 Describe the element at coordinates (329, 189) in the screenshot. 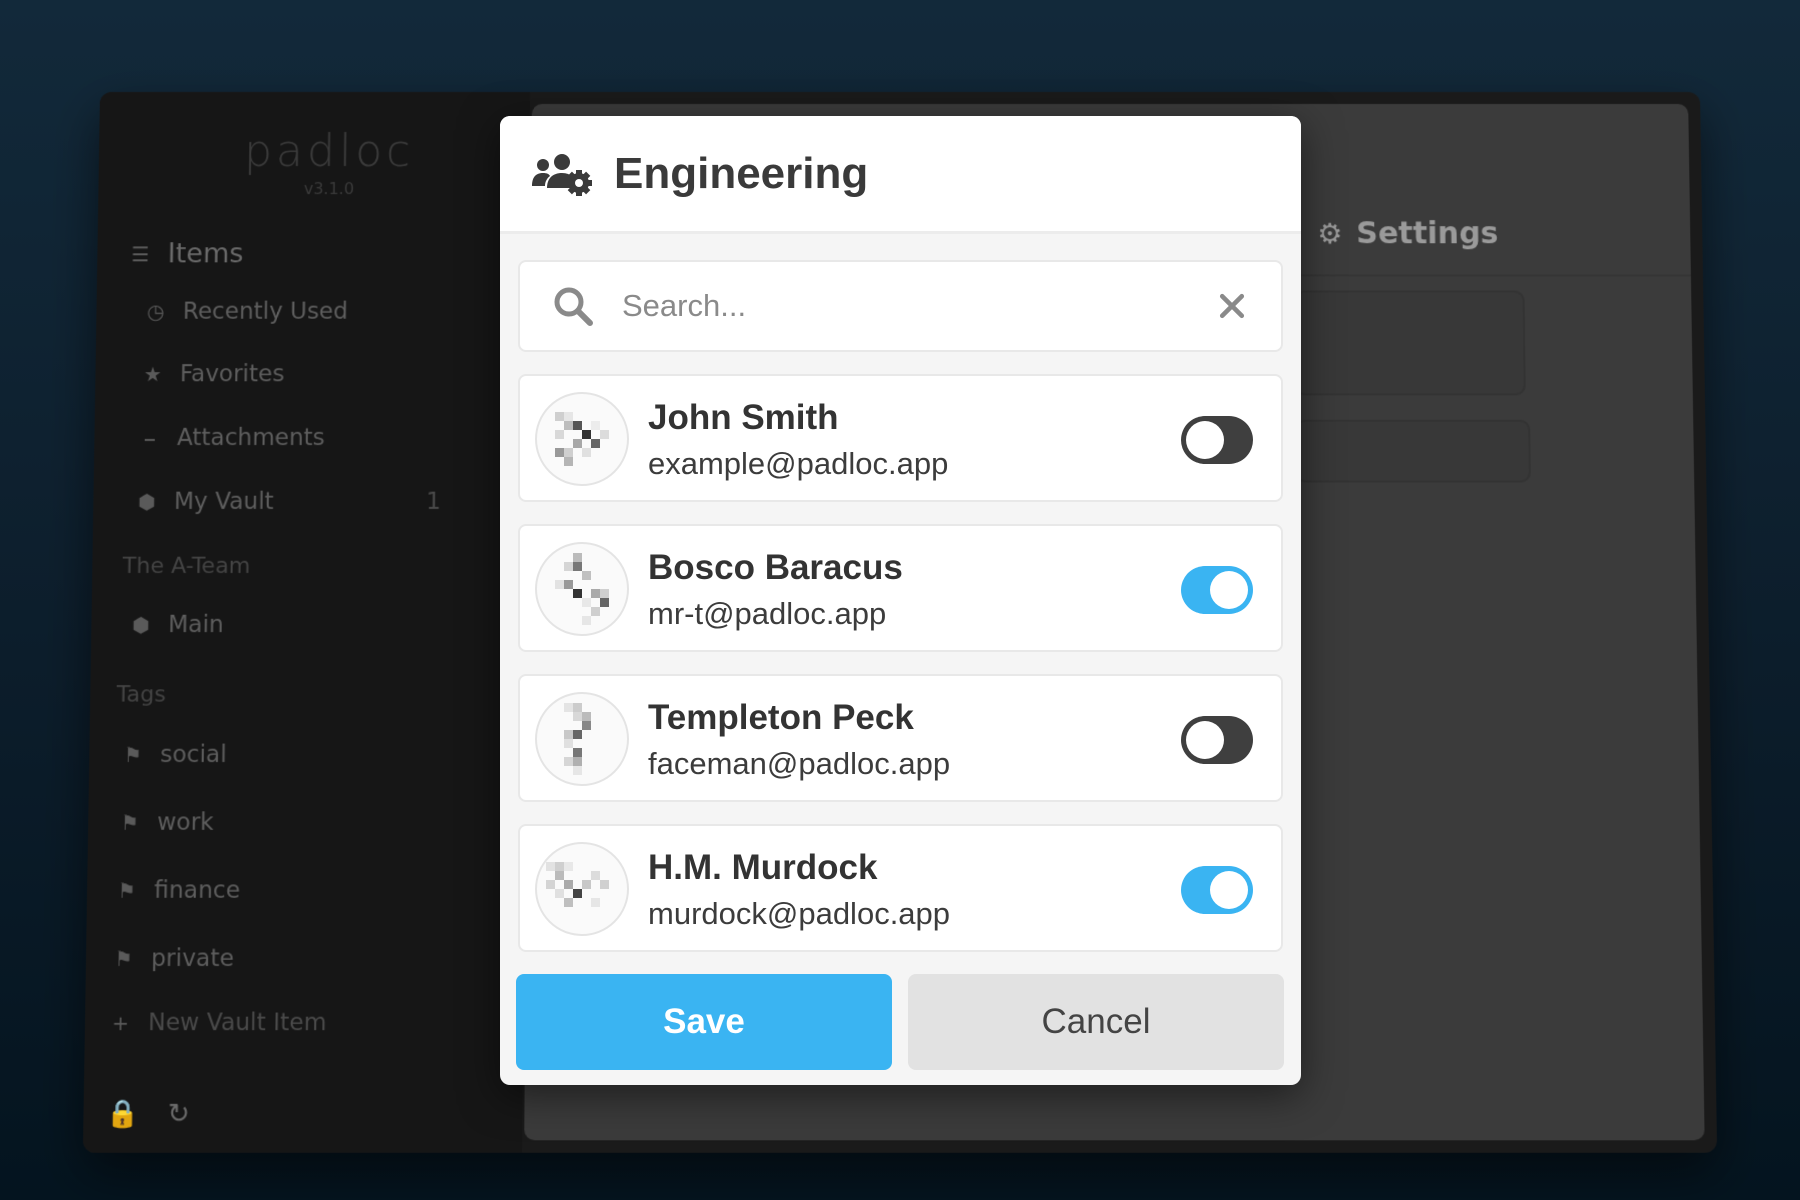

I see `app-version: v3.1.0` at that location.